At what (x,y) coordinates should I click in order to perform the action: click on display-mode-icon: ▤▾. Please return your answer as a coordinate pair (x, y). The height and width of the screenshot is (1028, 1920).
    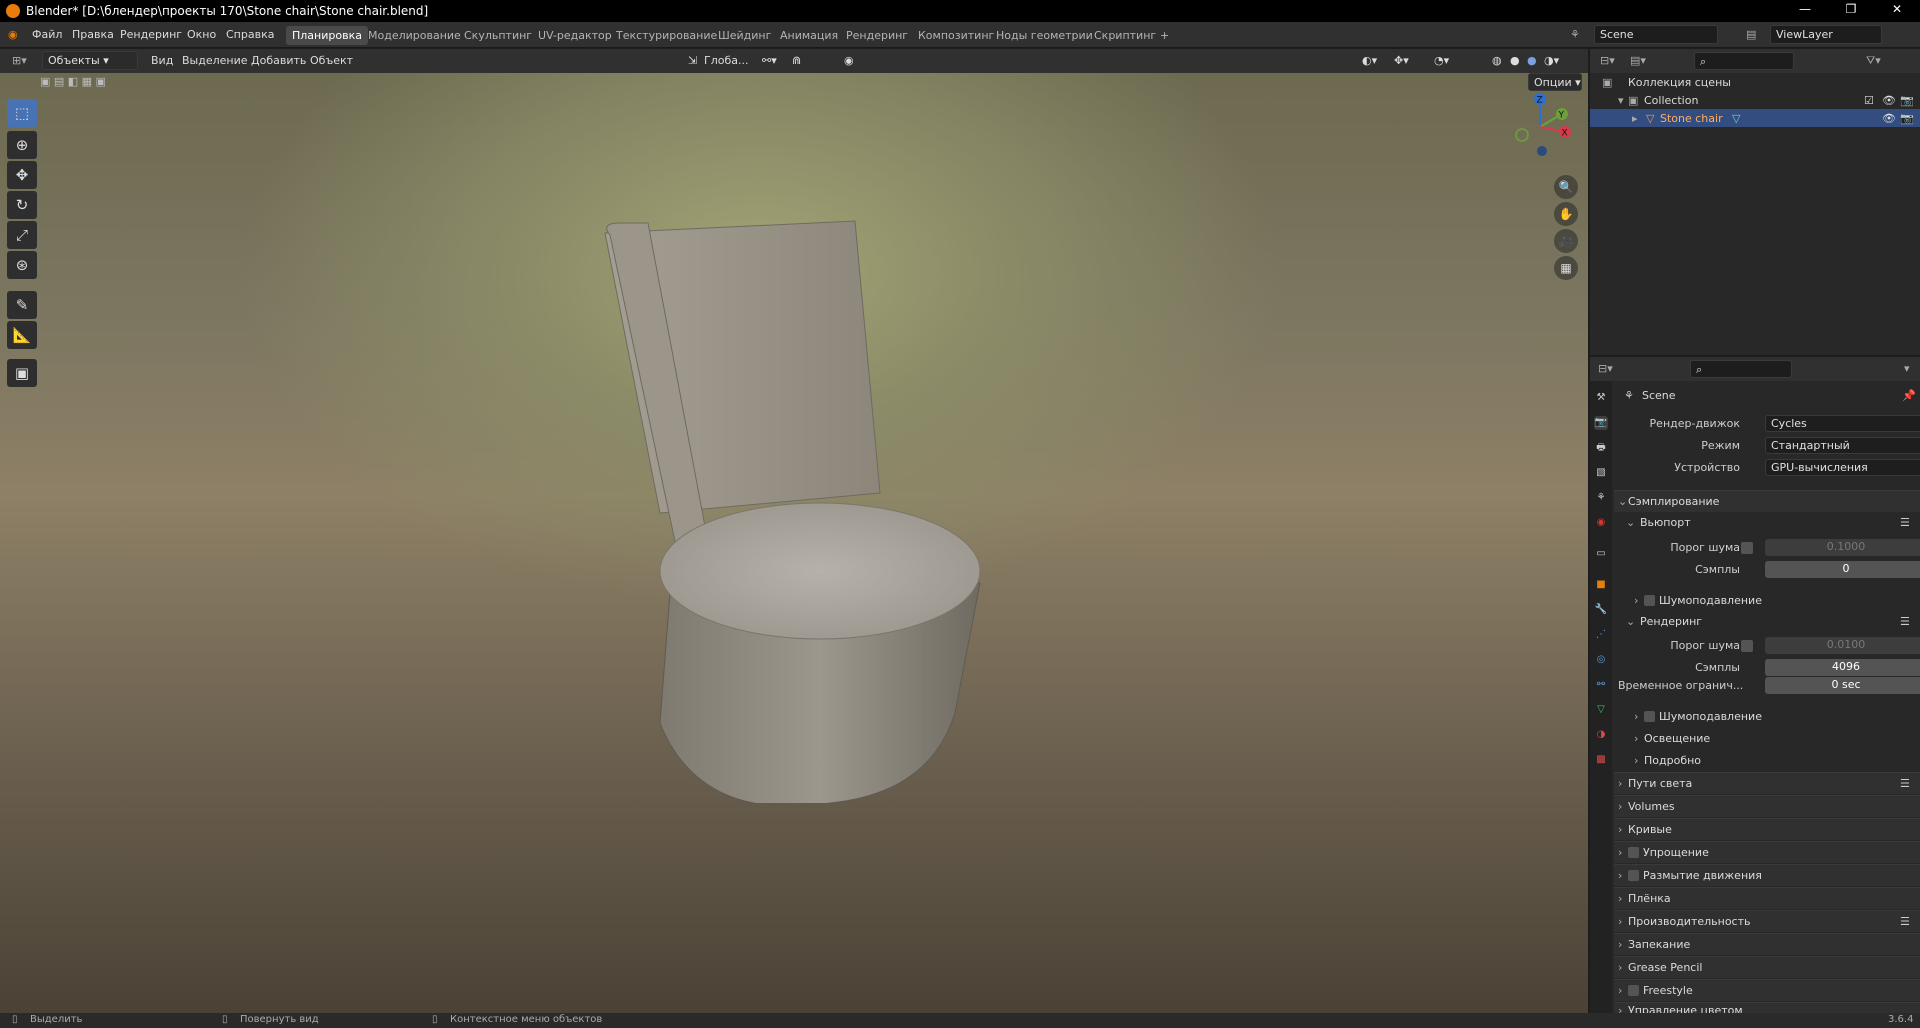
    Looking at the image, I should click on (1638, 60).